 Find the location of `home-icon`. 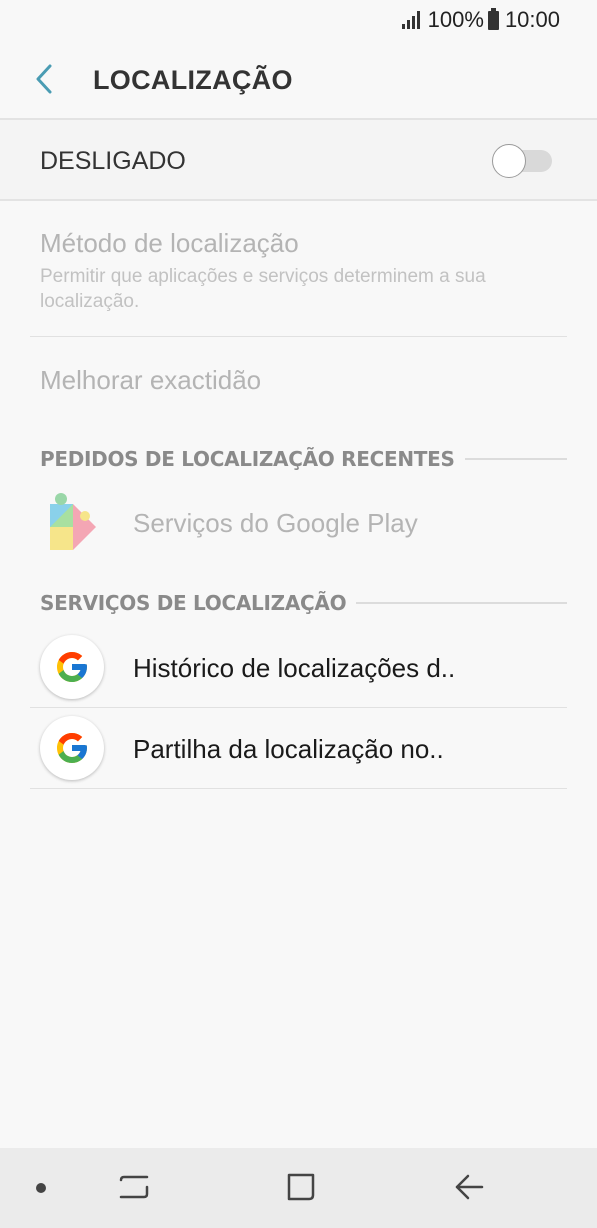

home-icon is located at coordinates (301, 1189).